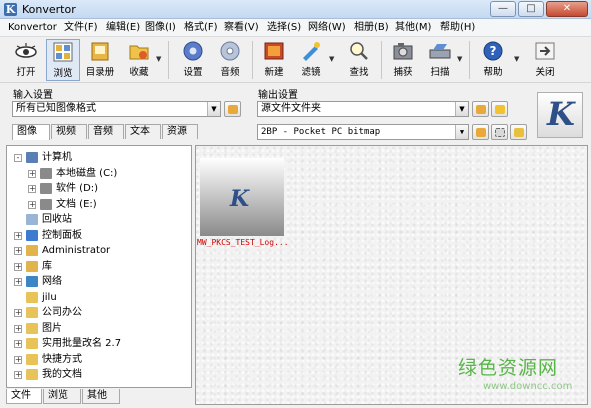 This screenshot has width=591, height=408. Describe the element at coordinates (101, 396) in the screenshot. I see `tab-other: 其他` at that location.